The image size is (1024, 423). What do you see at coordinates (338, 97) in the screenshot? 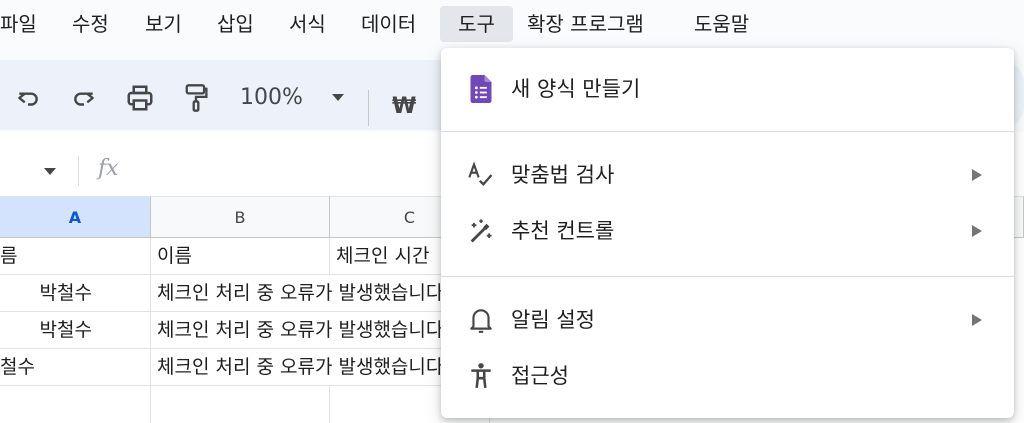
I see `zoom-caret-icon` at bounding box center [338, 97].